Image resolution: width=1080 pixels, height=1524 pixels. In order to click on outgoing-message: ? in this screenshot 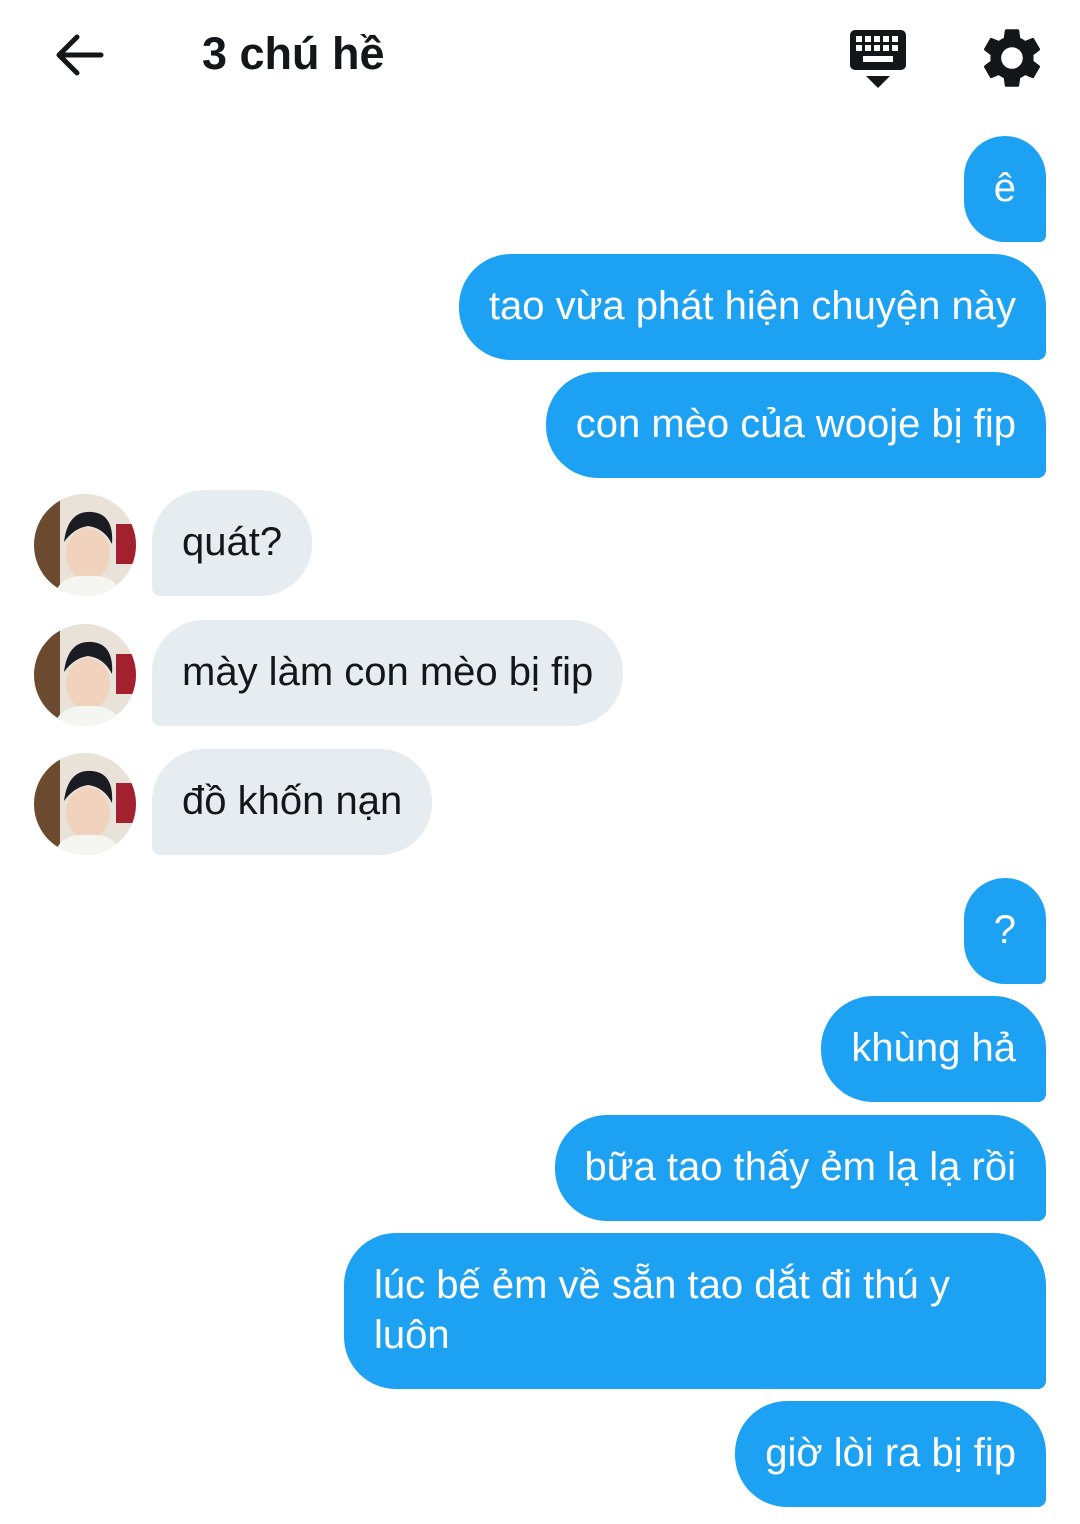, I will do `click(1004, 931)`.